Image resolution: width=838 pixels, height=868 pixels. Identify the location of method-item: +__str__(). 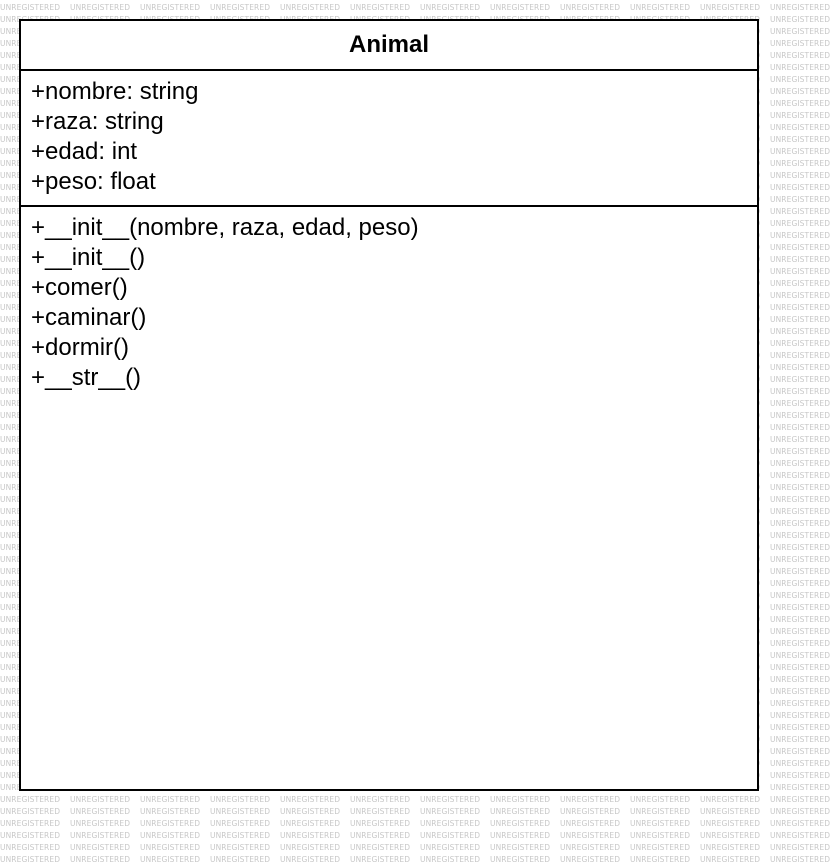
(86, 377).